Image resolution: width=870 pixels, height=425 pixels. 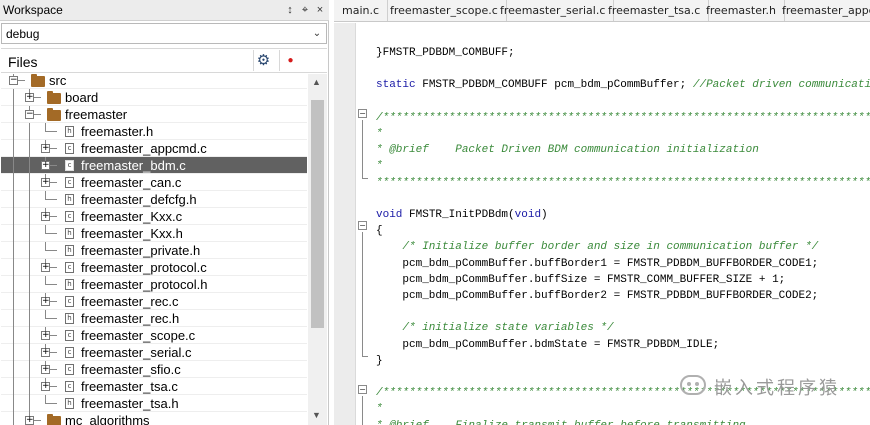 I want to click on chevron-down-icon: ⌄, so click(x=317, y=33).